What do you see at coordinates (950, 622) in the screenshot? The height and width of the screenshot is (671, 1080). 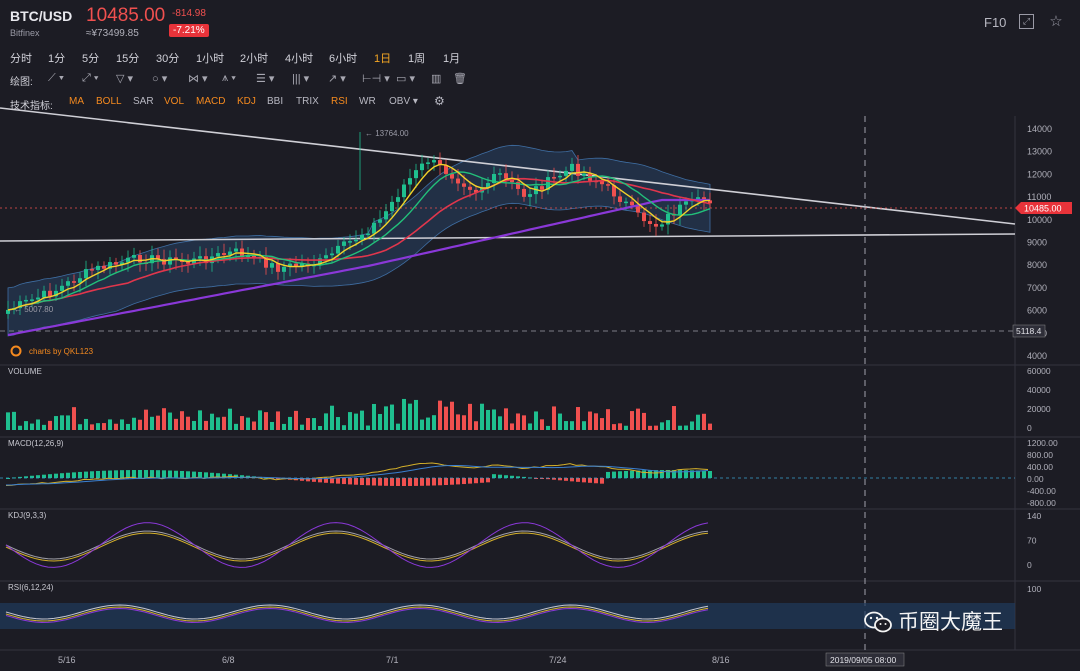 I see `watermark-text: 币圈大魔王` at bounding box center [950, 622].